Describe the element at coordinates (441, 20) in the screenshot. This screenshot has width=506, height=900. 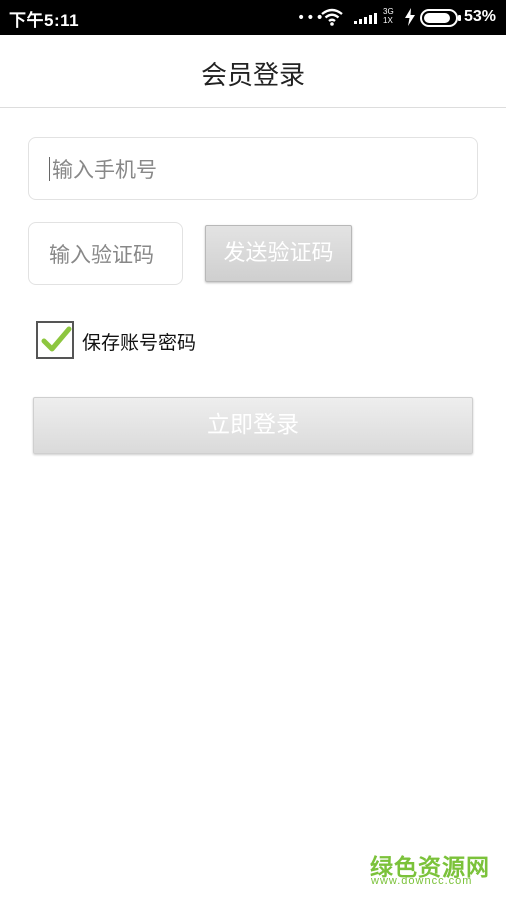
I see `battery-icon` at that location.